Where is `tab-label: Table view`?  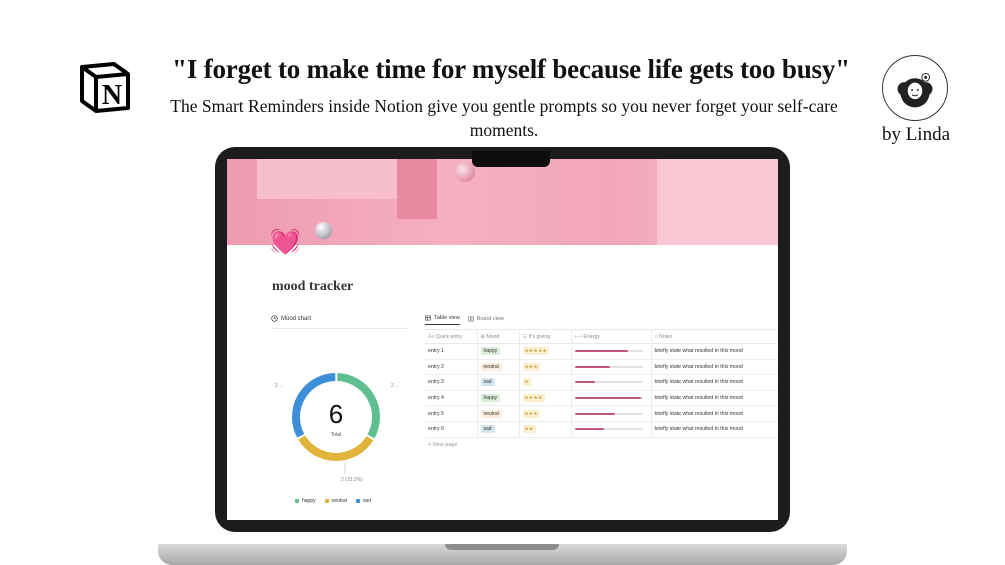 tab-label: Table view is located at coordinates (447, 318).